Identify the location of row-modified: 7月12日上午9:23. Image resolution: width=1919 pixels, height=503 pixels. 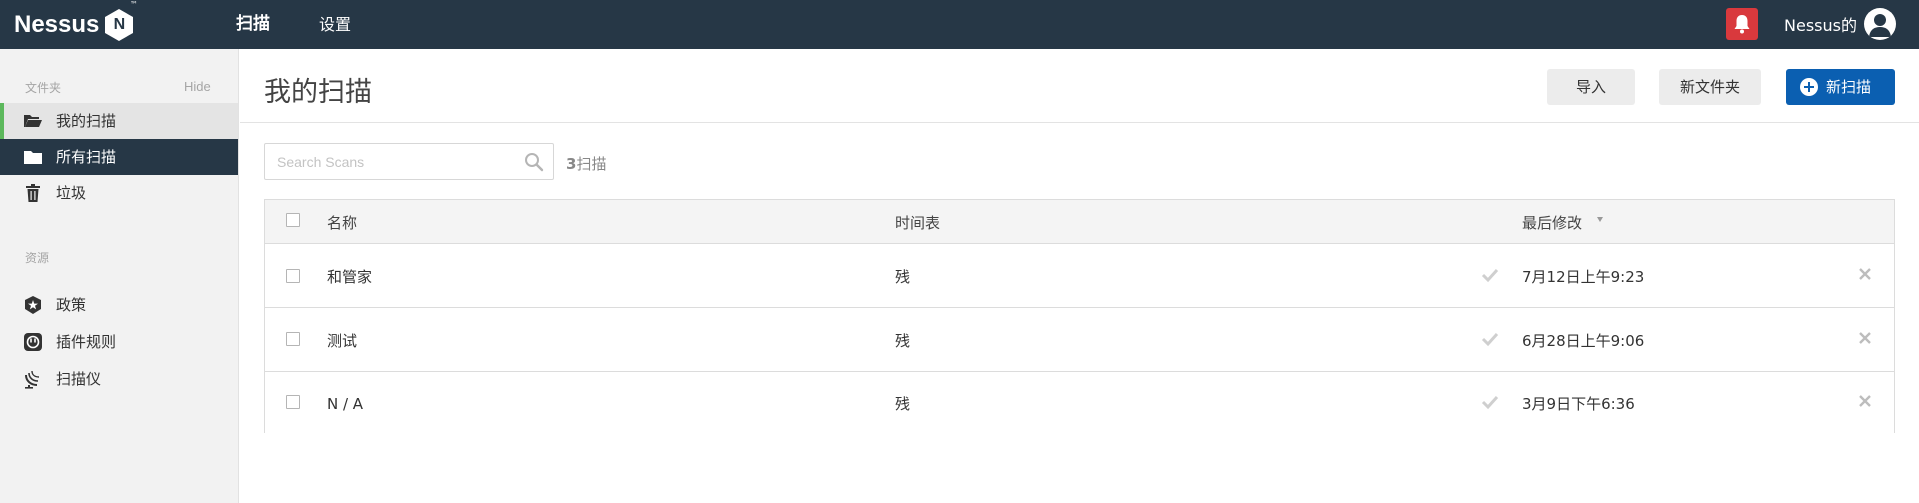
(1583, 277).